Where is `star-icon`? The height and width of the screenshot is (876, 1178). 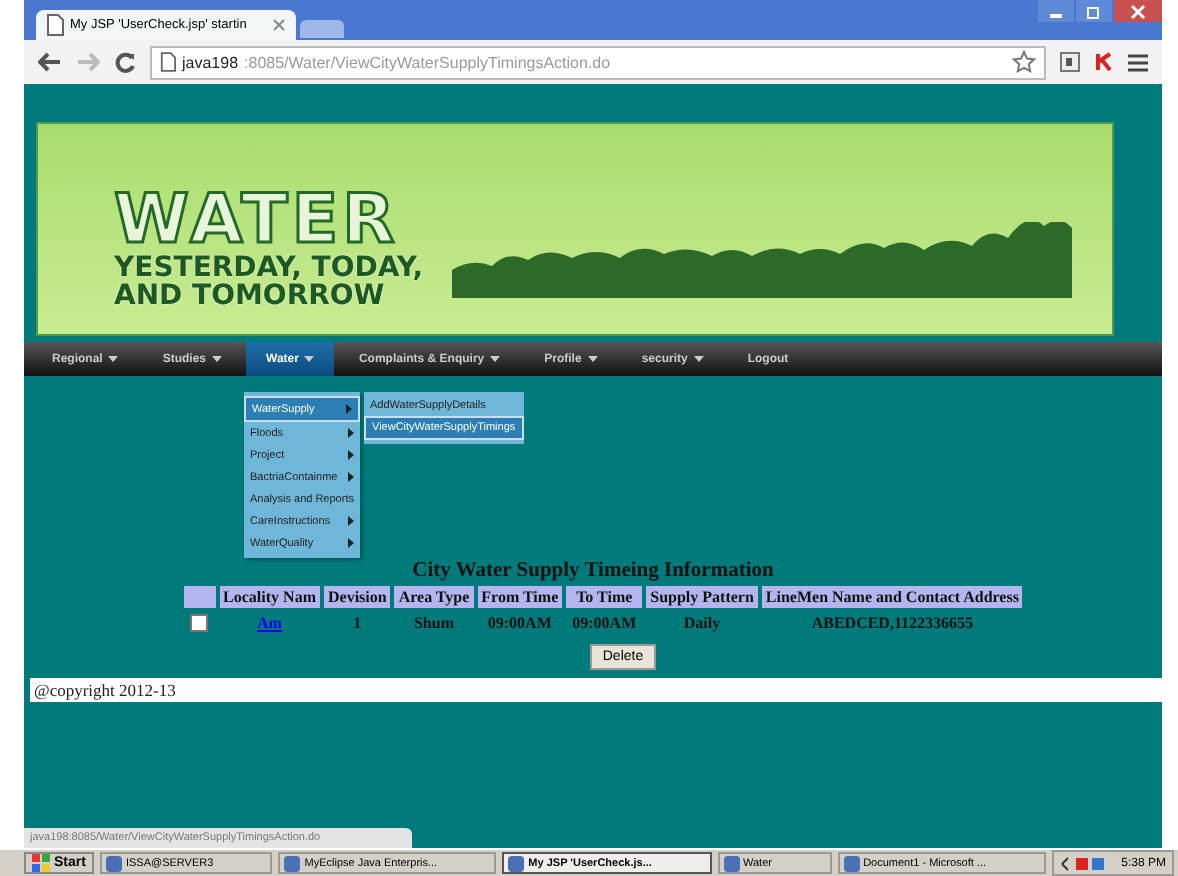
star-icon is located at coordinates (1024, 62).